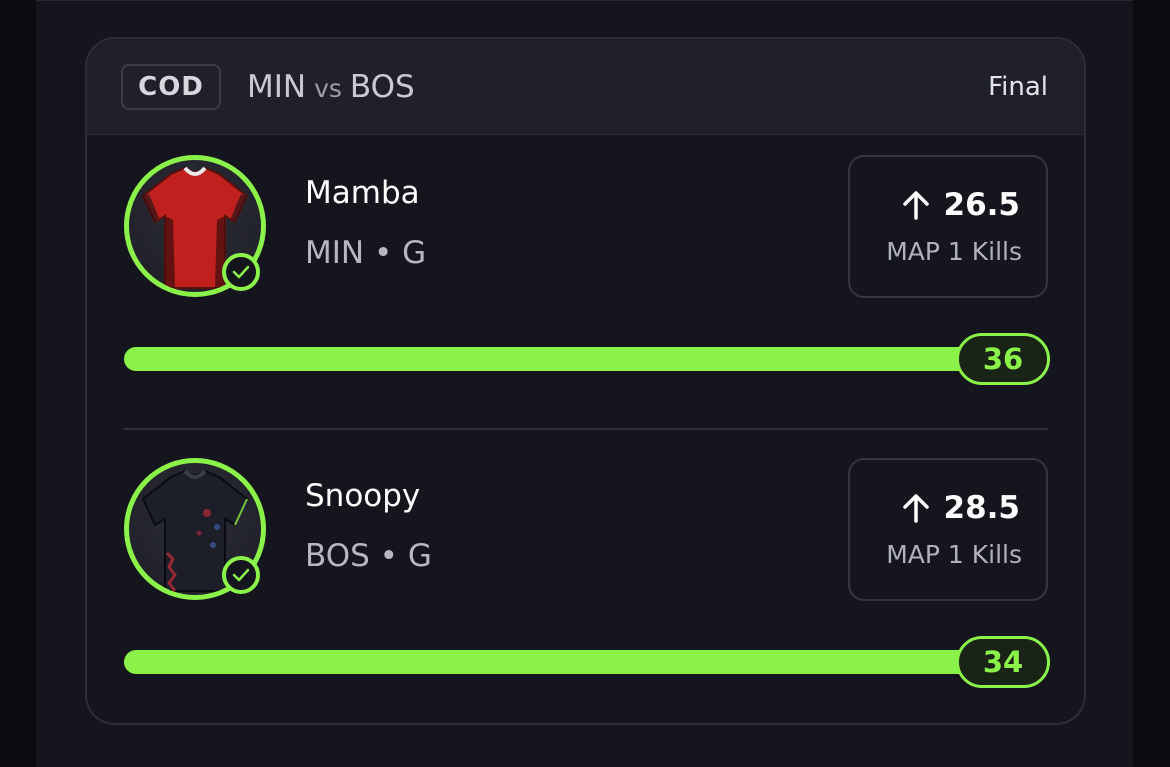 Image resolution: width=1170 pixels, height=767 pixels. Describe the element at coordinates (362, 193) in the screenshot. I see `player-name: Mamba` at that location.